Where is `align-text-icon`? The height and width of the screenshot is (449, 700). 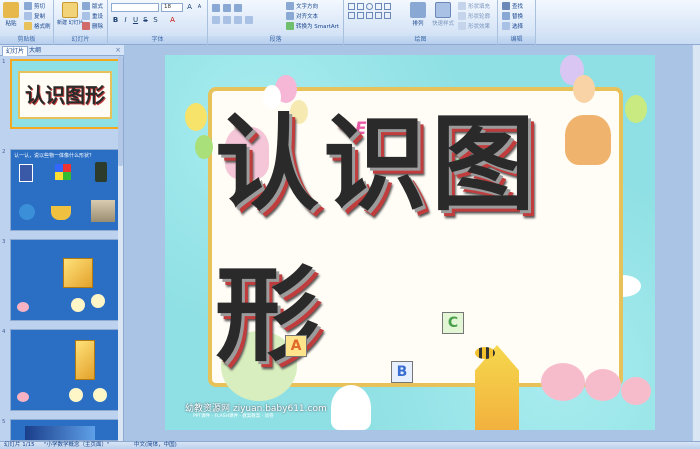
align-text-icon is located at coordinates (290, 16).